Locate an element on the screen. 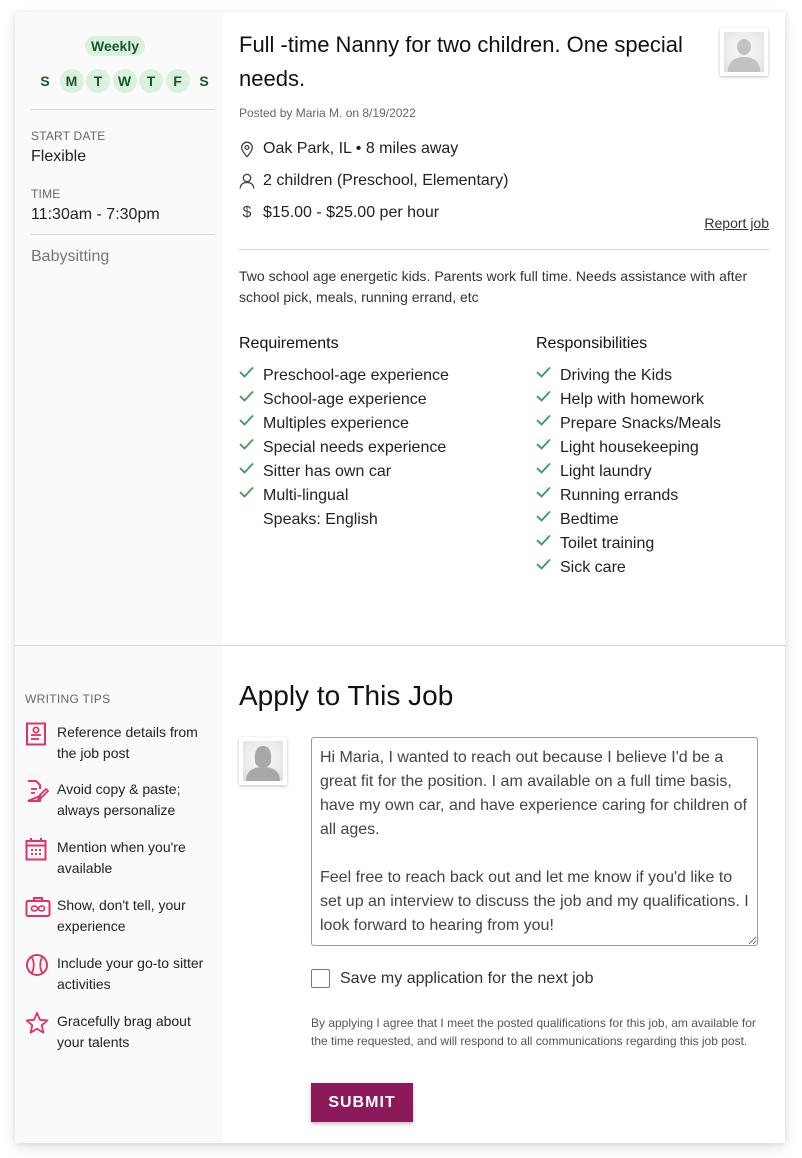 The image size is (802, 1158). save-application-checkbox is located at coordinates (320, 978).